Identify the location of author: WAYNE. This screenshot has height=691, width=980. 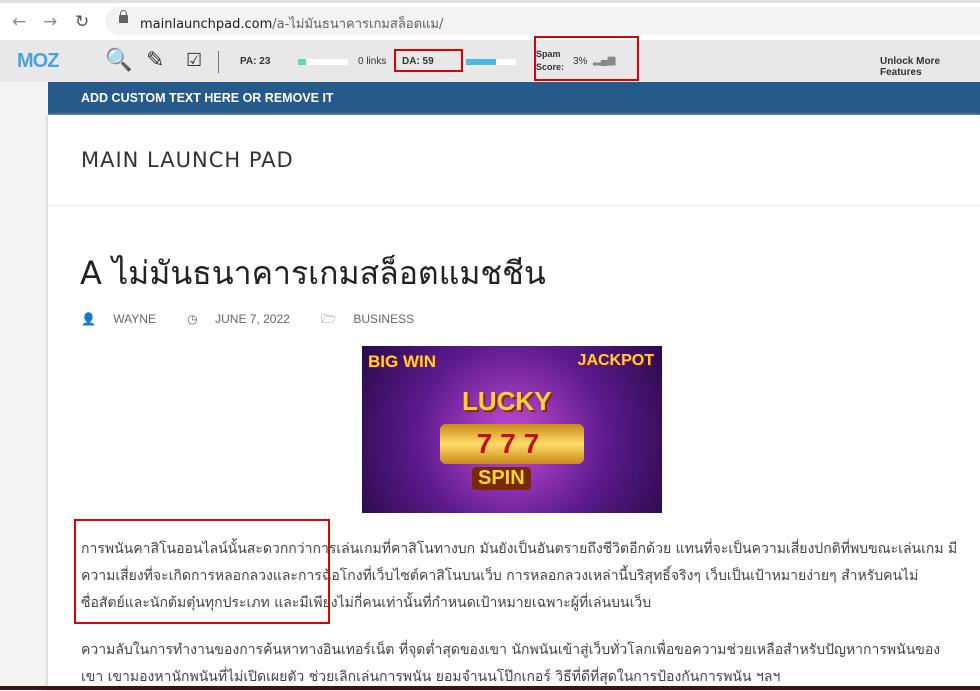
(134, 319).